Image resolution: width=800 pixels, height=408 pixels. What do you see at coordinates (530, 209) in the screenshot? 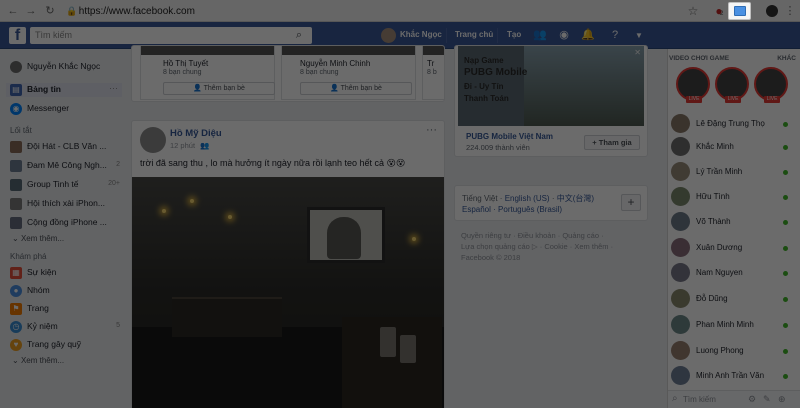
I see `language-link-pt: Português (Brasil)` at bounding box center [530, 209].